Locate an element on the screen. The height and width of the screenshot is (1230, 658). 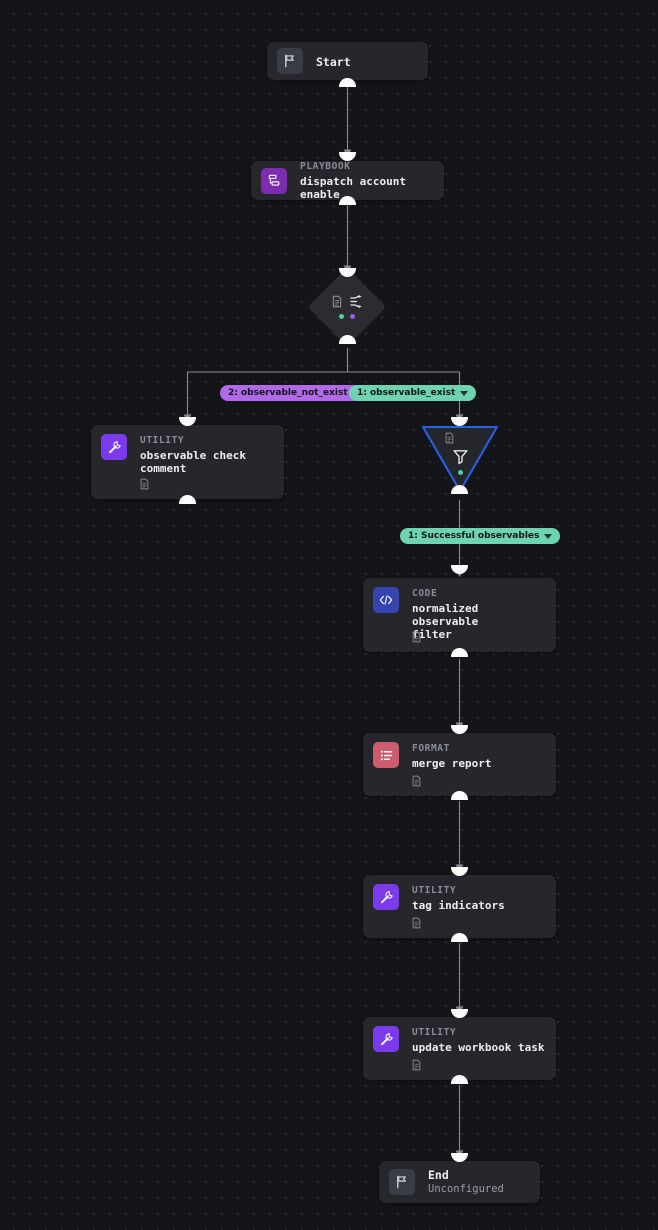
node-tag-indicators: UTILITY tag indicators is located at coordinates (459, 906).